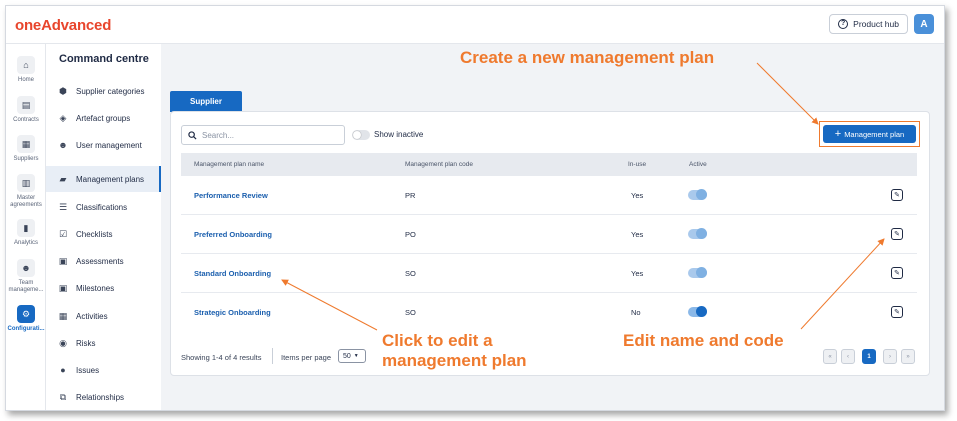 This screenshot has width=957, height=421. Describe the element at coordinates (229, 164) in the screenshot. I see `column-header-name: Management plan name` at that location.